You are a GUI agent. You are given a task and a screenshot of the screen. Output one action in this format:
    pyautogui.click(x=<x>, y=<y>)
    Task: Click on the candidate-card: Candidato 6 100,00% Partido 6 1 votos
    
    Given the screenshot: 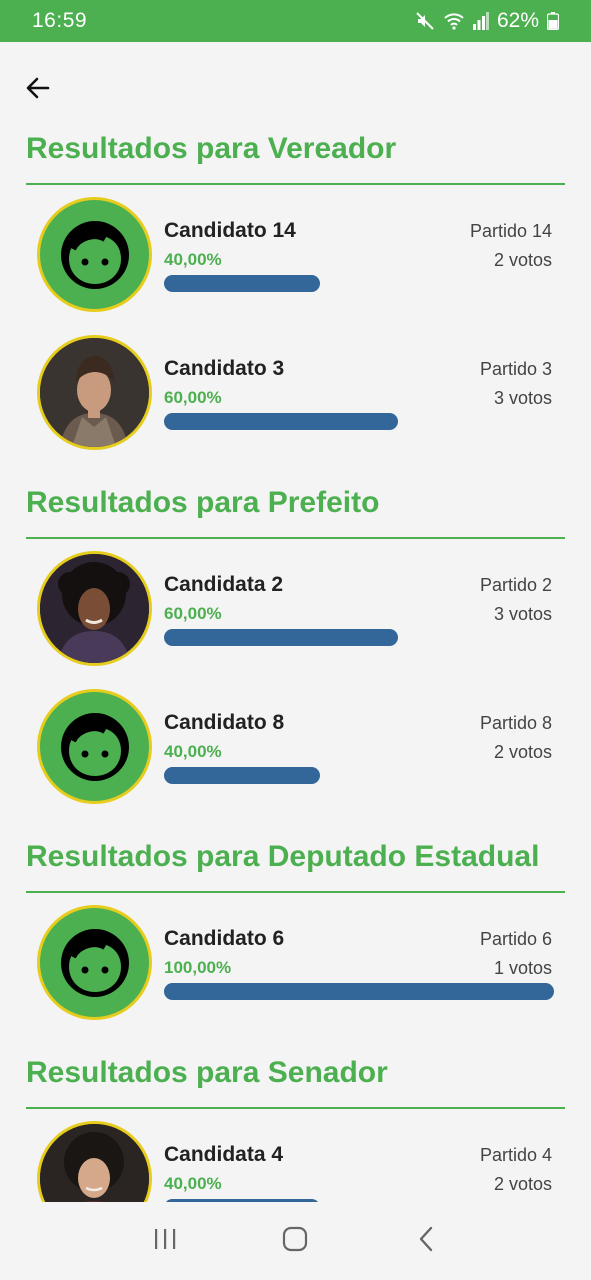 What is the action you would take?
    pyautogui.click(x=295, y=964)
    